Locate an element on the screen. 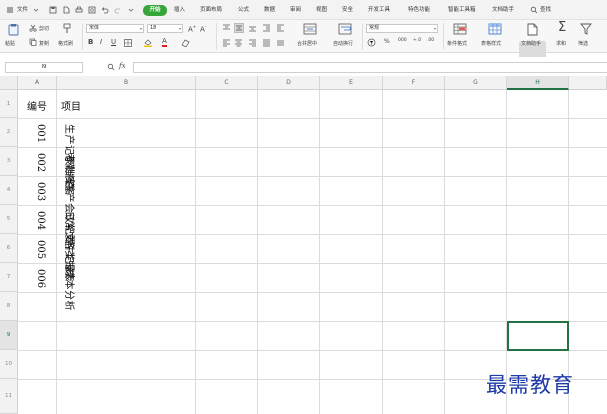  increase-decimal-button: +.0 is located at coordinates (417, 40).